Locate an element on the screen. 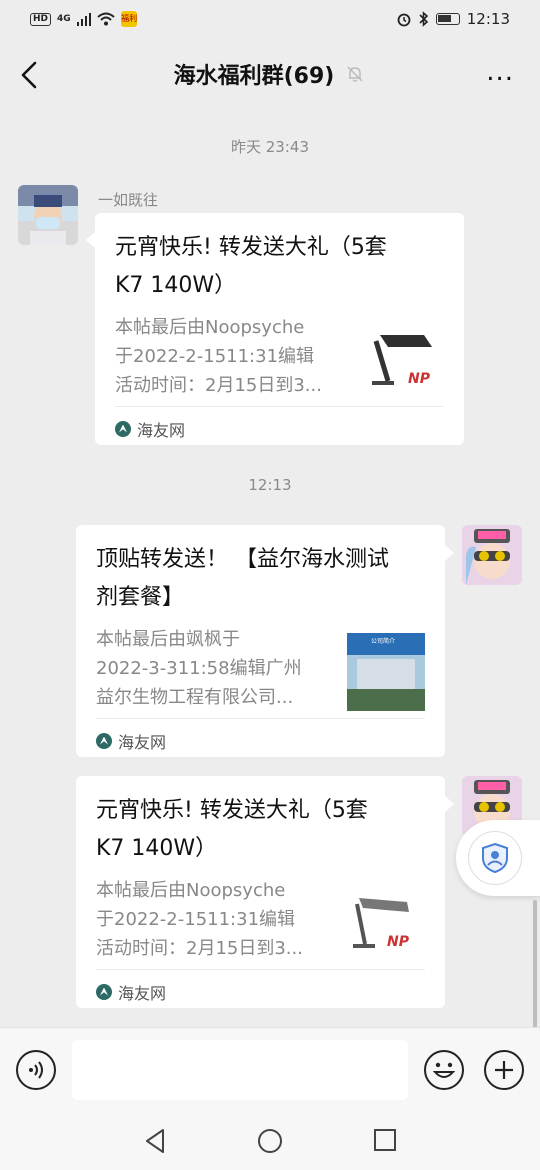 This screenshot has height=1170, width=540. nav-recents-icon is located at coordinates (385, 1140).